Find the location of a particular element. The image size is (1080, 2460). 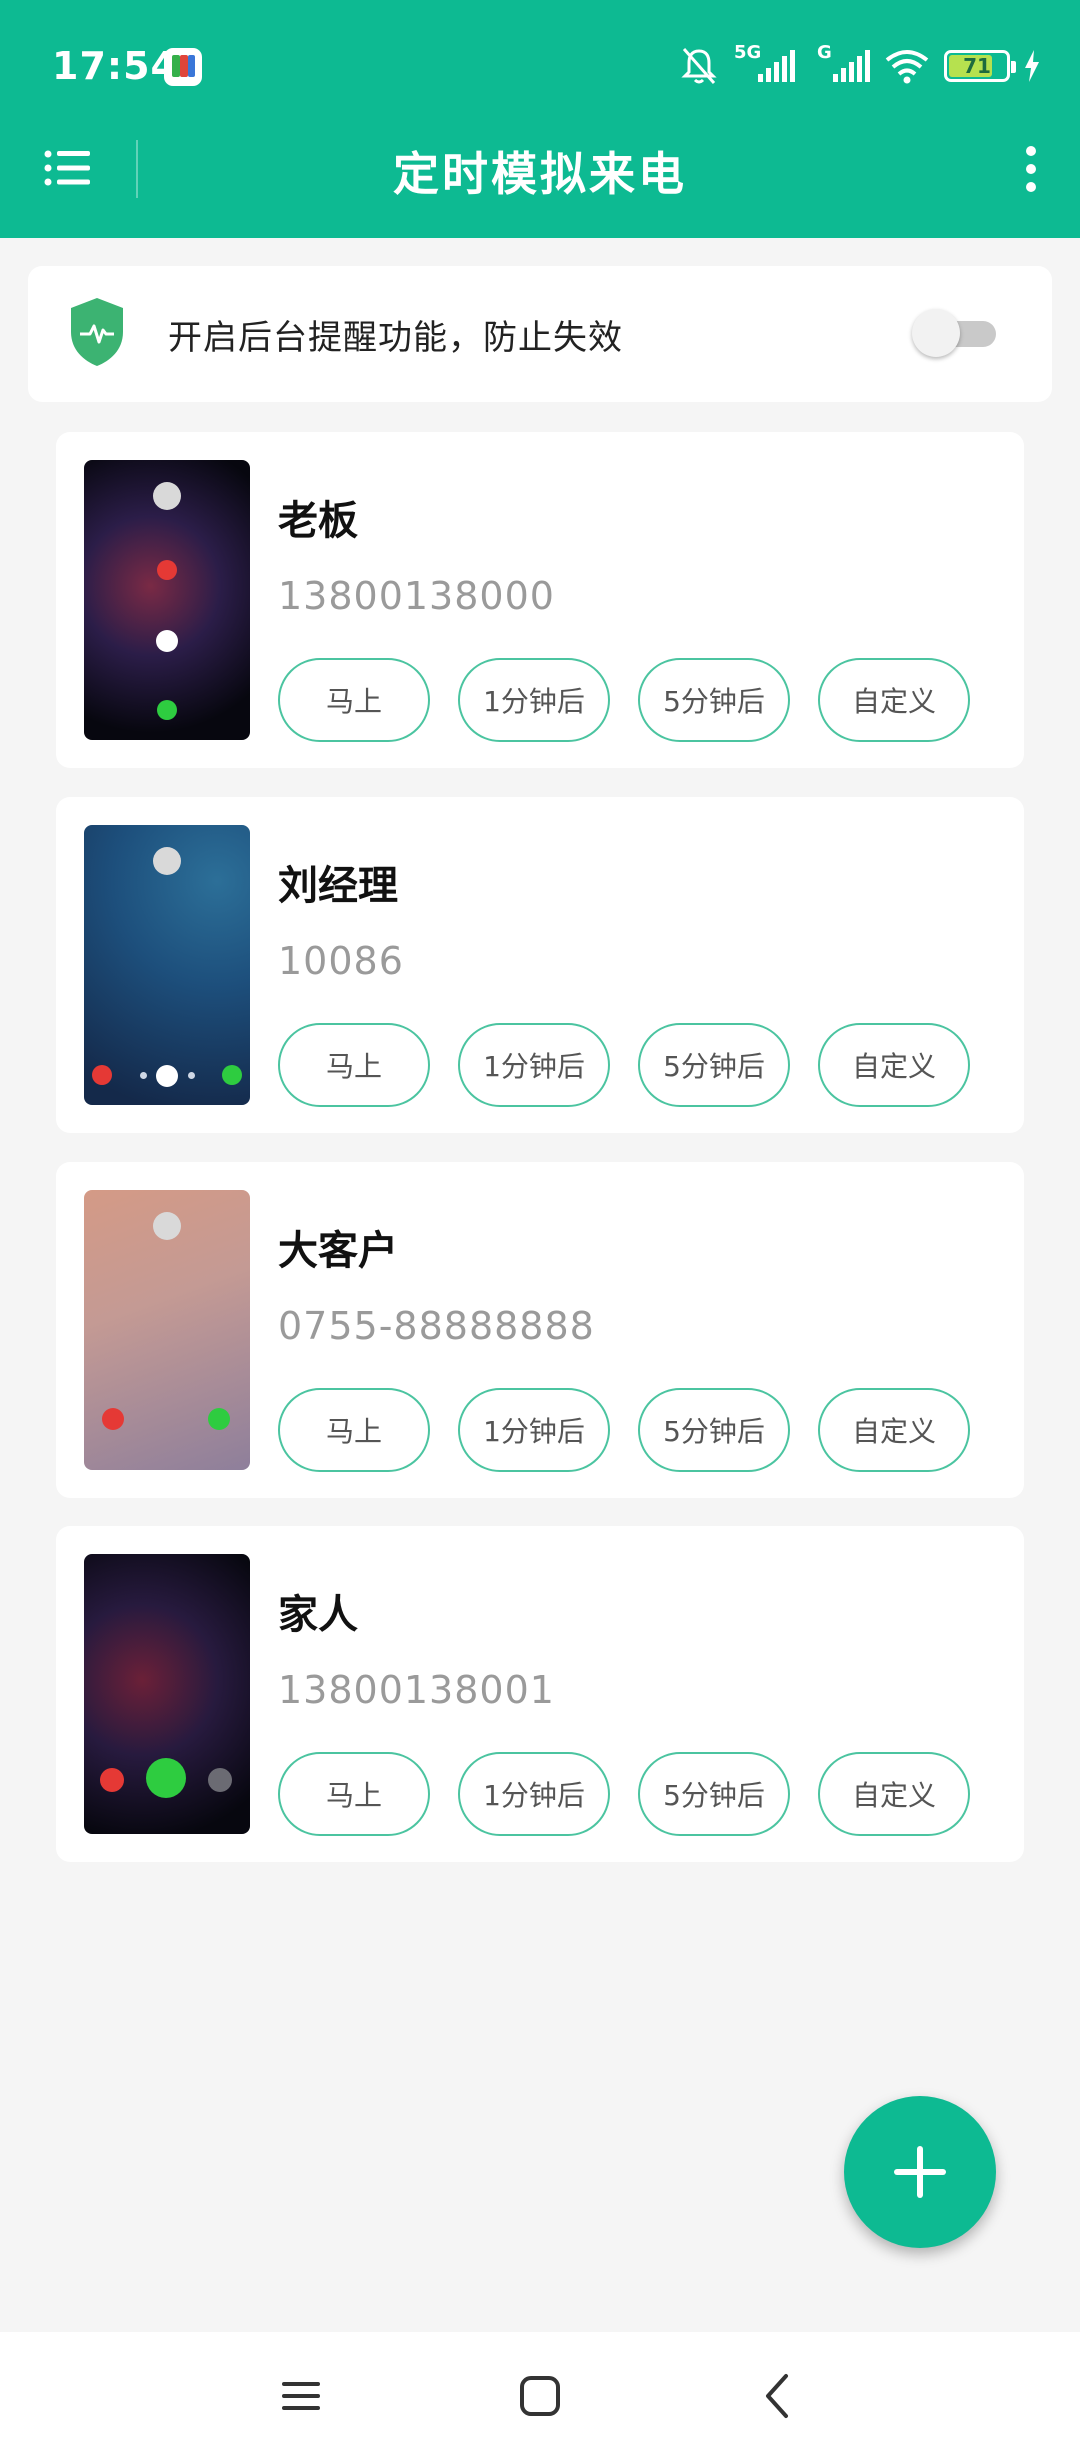

background-reminder-toggle is located at coordinates (954, 333).